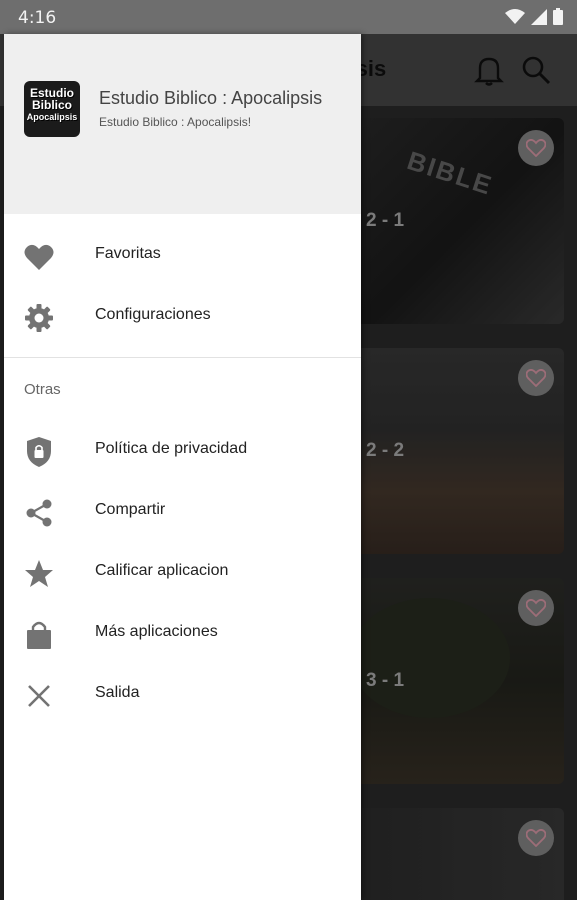 The width and height of the screenshot is (577, 900). I want to click on drawer-item-label: Política de privacidad, so click(171, 448).